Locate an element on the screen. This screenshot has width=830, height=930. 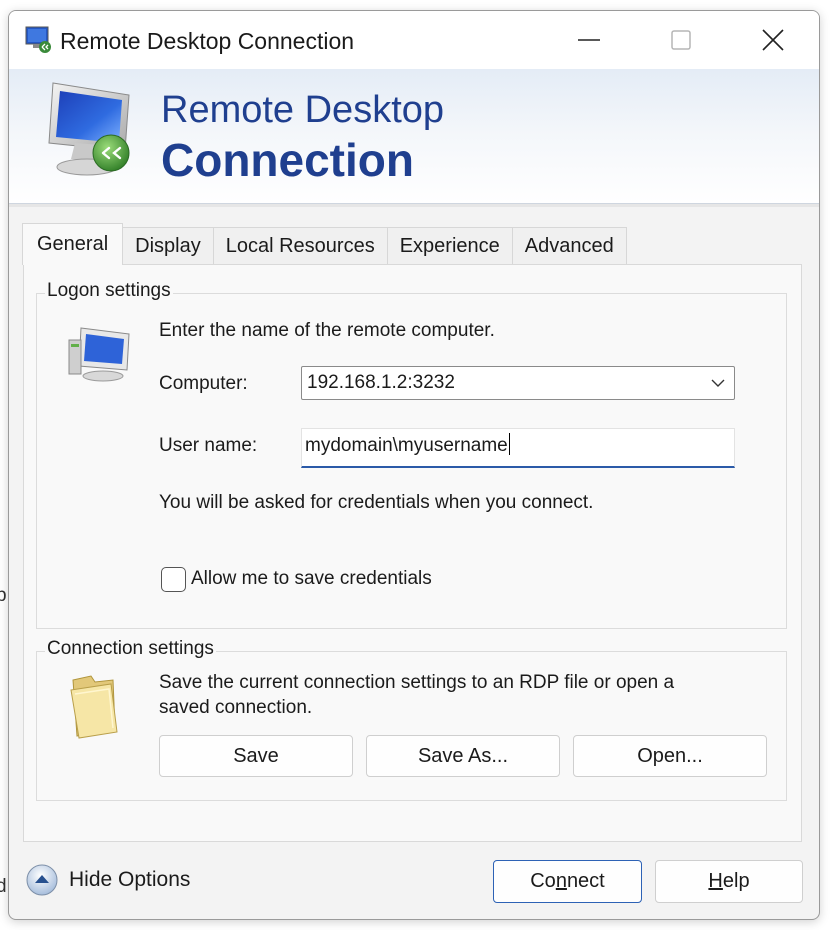
connect-button: Co n nect is located at coordinates (567, 881).